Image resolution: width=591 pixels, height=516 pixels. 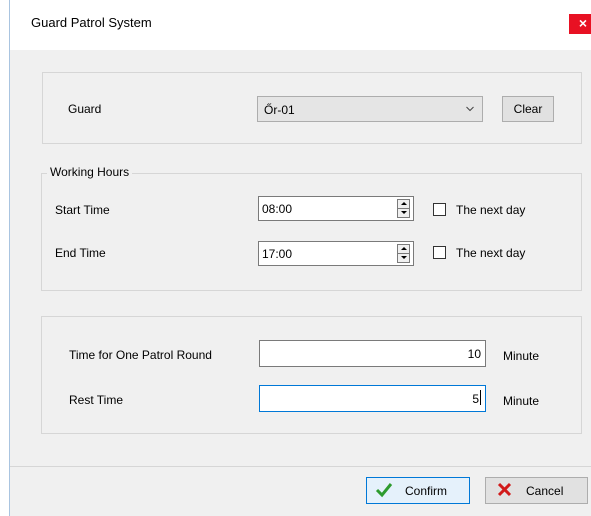 What do you see at coordinates (336, 208) in the screenshot?
I see `start-time-input: 08:00` at bounding box center [336, 208].